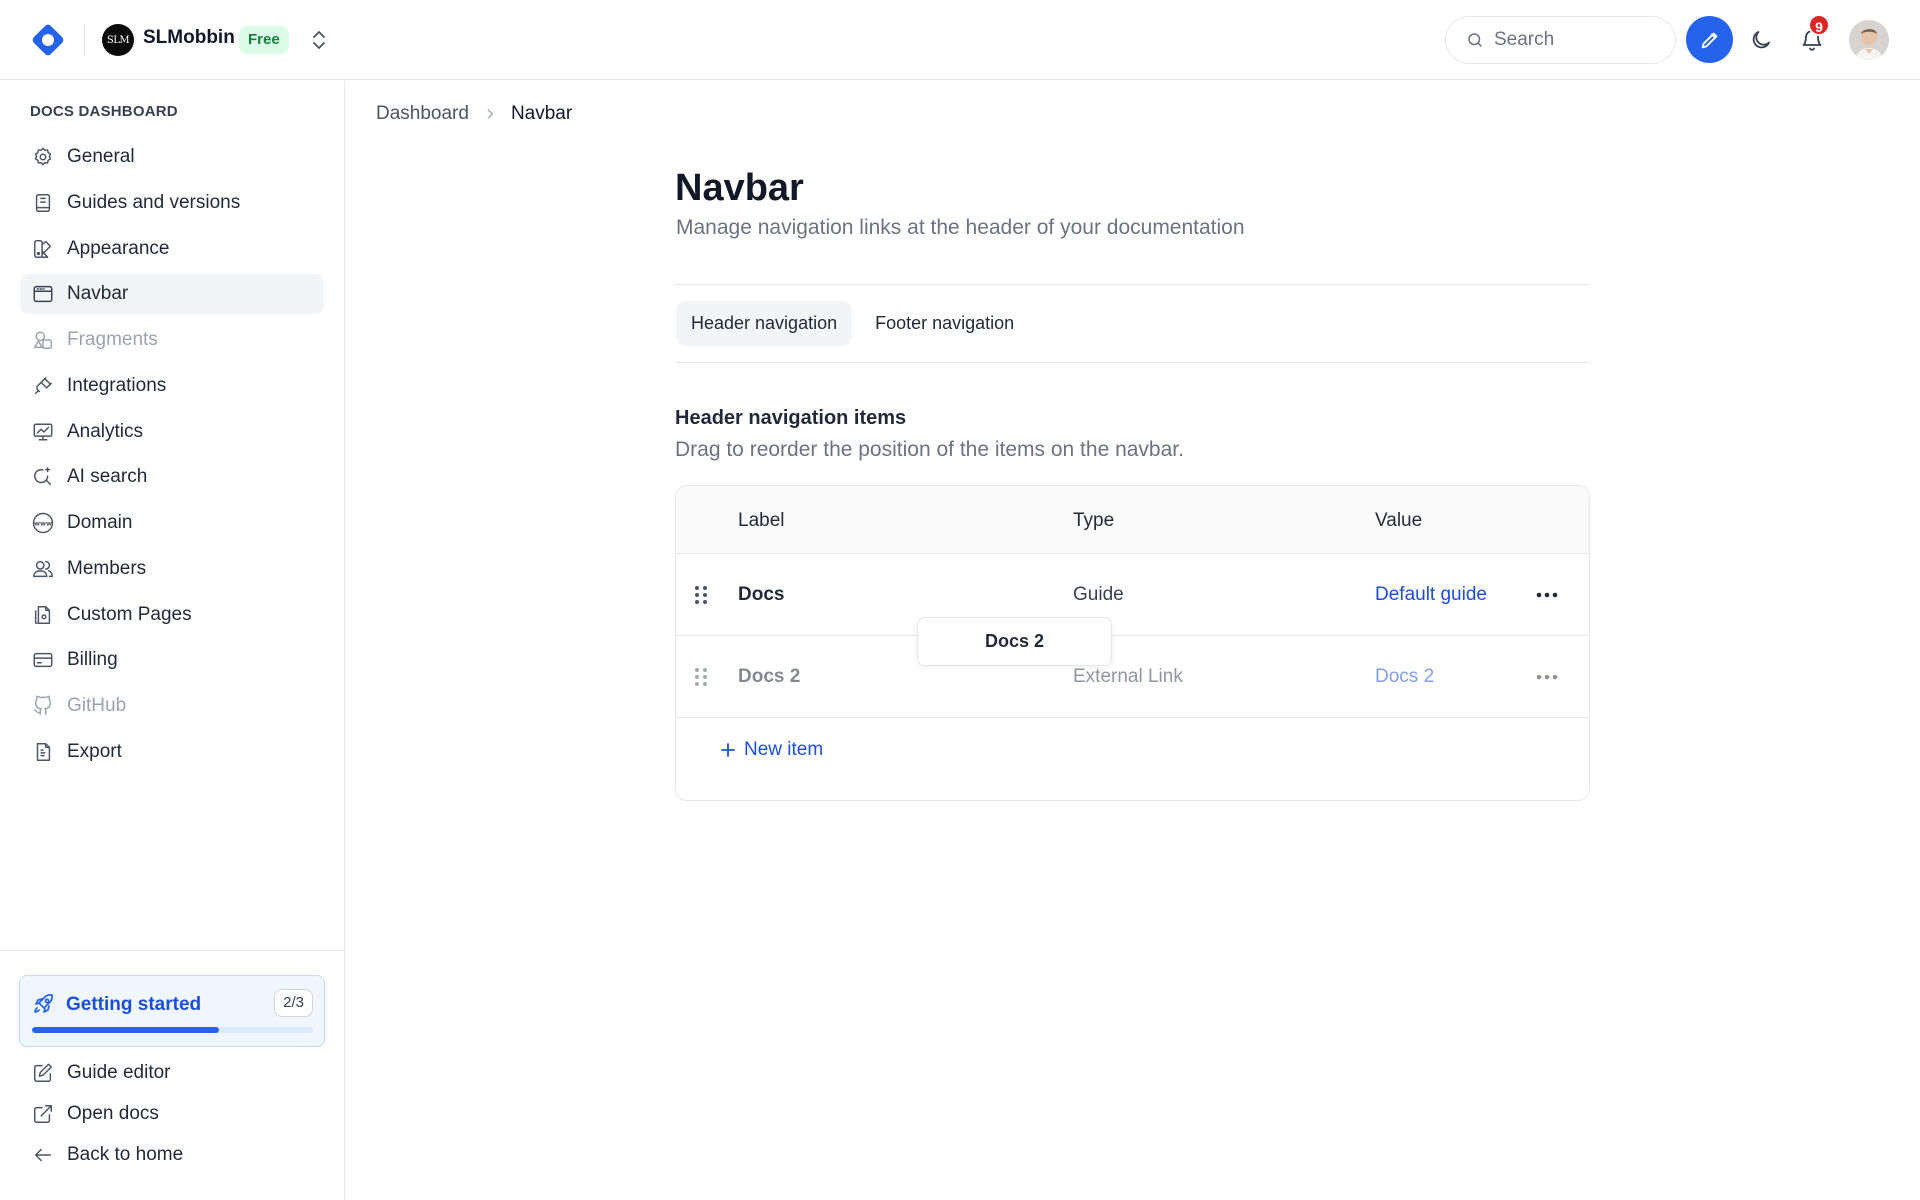 The image size is (1920, 1200). What do you see at coordinates (43, 432) in the screenshot?
I see `chart-monitor-icon` at bounding box center [43, 432].